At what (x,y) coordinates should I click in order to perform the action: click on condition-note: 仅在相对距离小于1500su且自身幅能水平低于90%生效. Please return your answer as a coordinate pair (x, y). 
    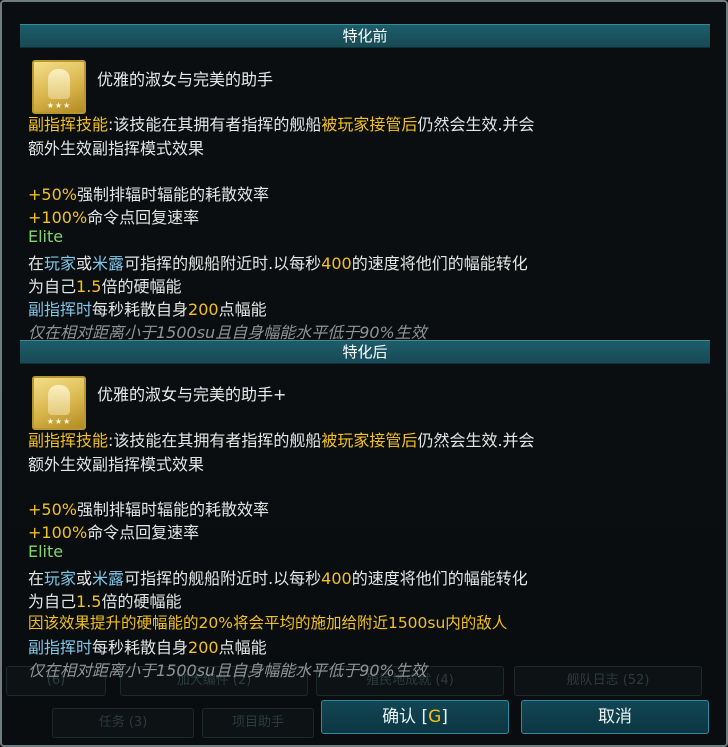
    Looking at the image, I should click on (227, 670).